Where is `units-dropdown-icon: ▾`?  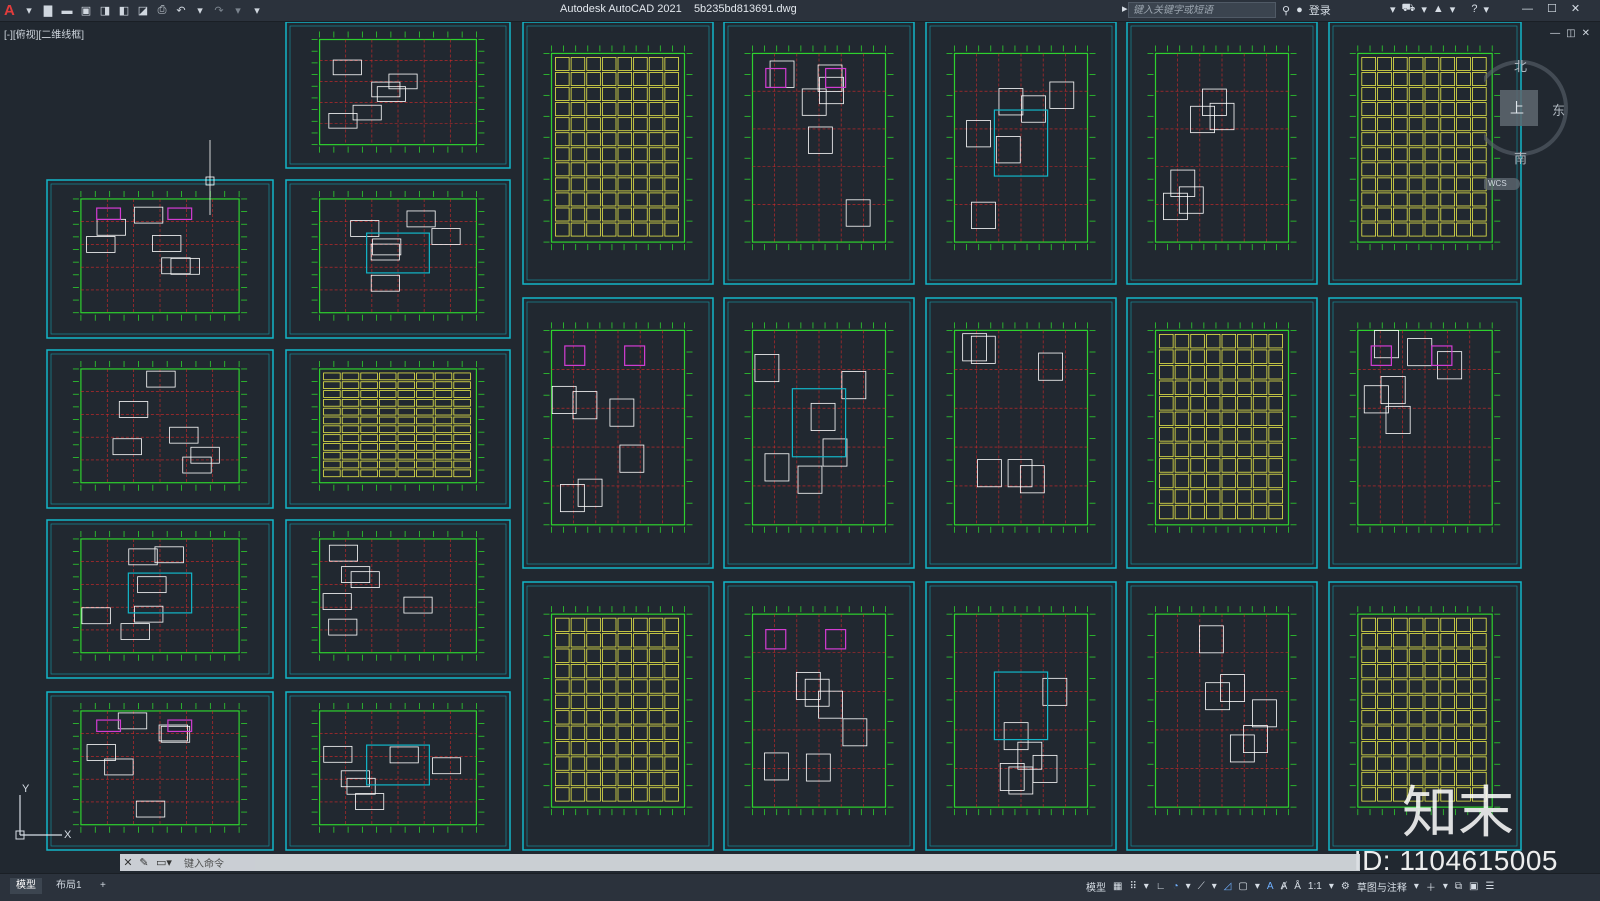
units-dropdown-icon: ▾ is located at coordinates (1445, 886).